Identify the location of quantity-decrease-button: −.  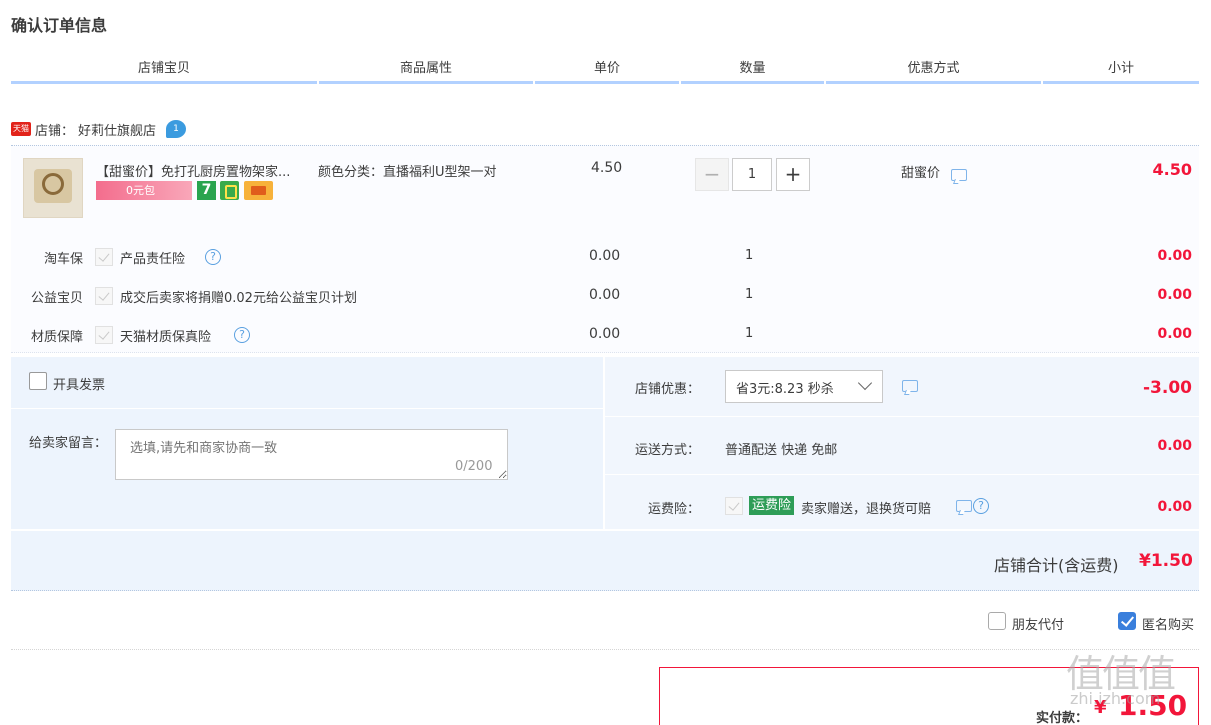
(712, 174).